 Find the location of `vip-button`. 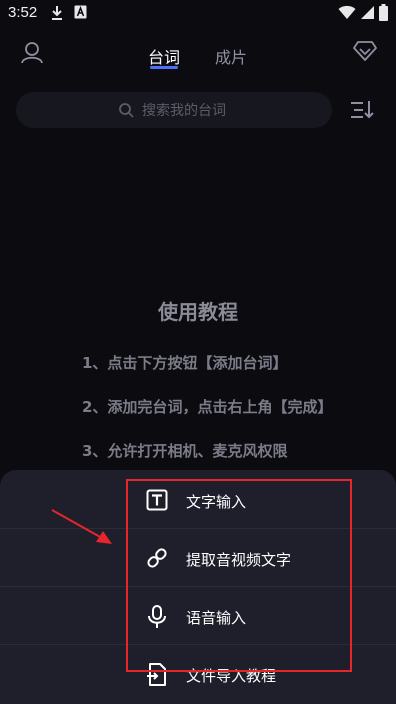

vip-button is located at coordinates (365, 53).